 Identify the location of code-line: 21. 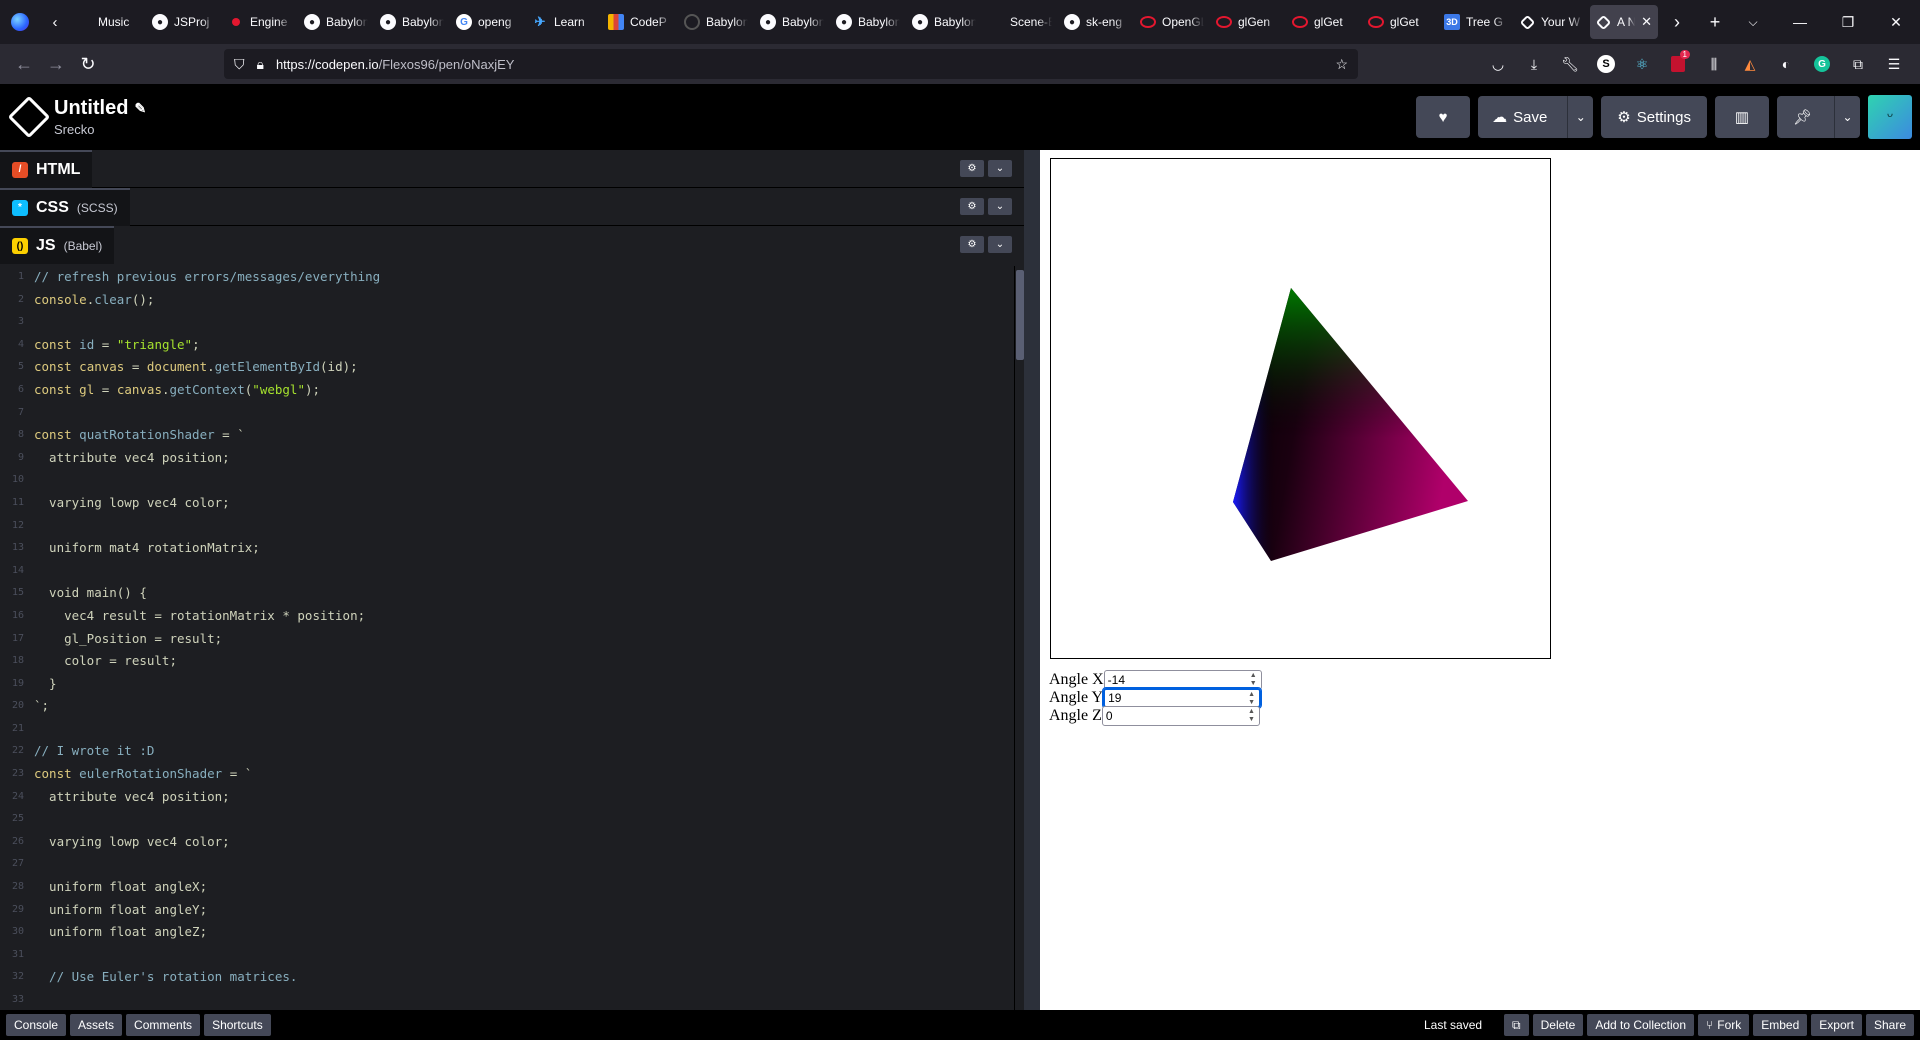
(512, 729).